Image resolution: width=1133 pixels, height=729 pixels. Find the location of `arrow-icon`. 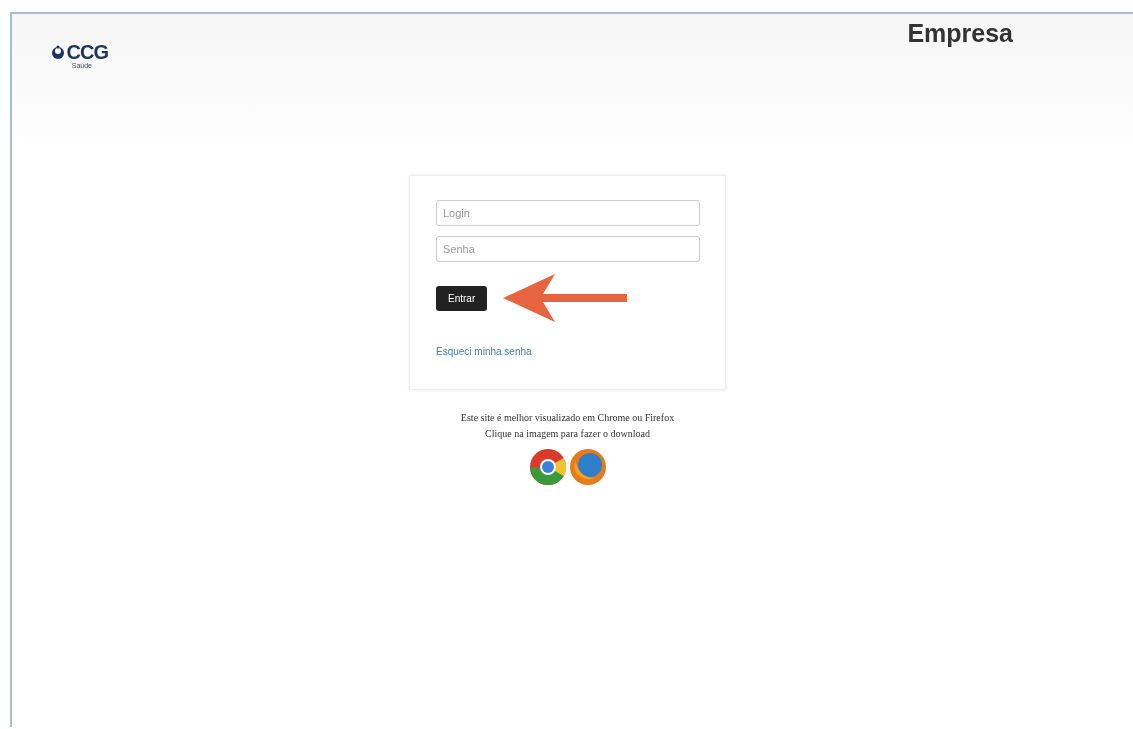

arrow-icon is located at coordinates (565, 298).